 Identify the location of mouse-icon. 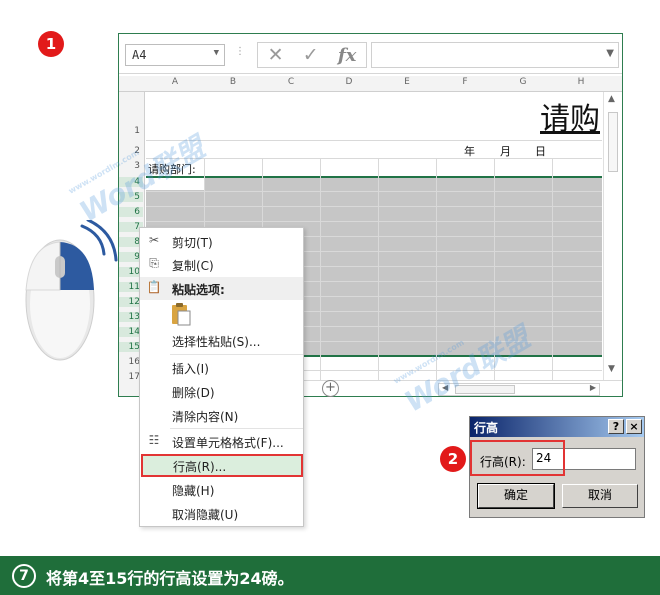
(71, 290).